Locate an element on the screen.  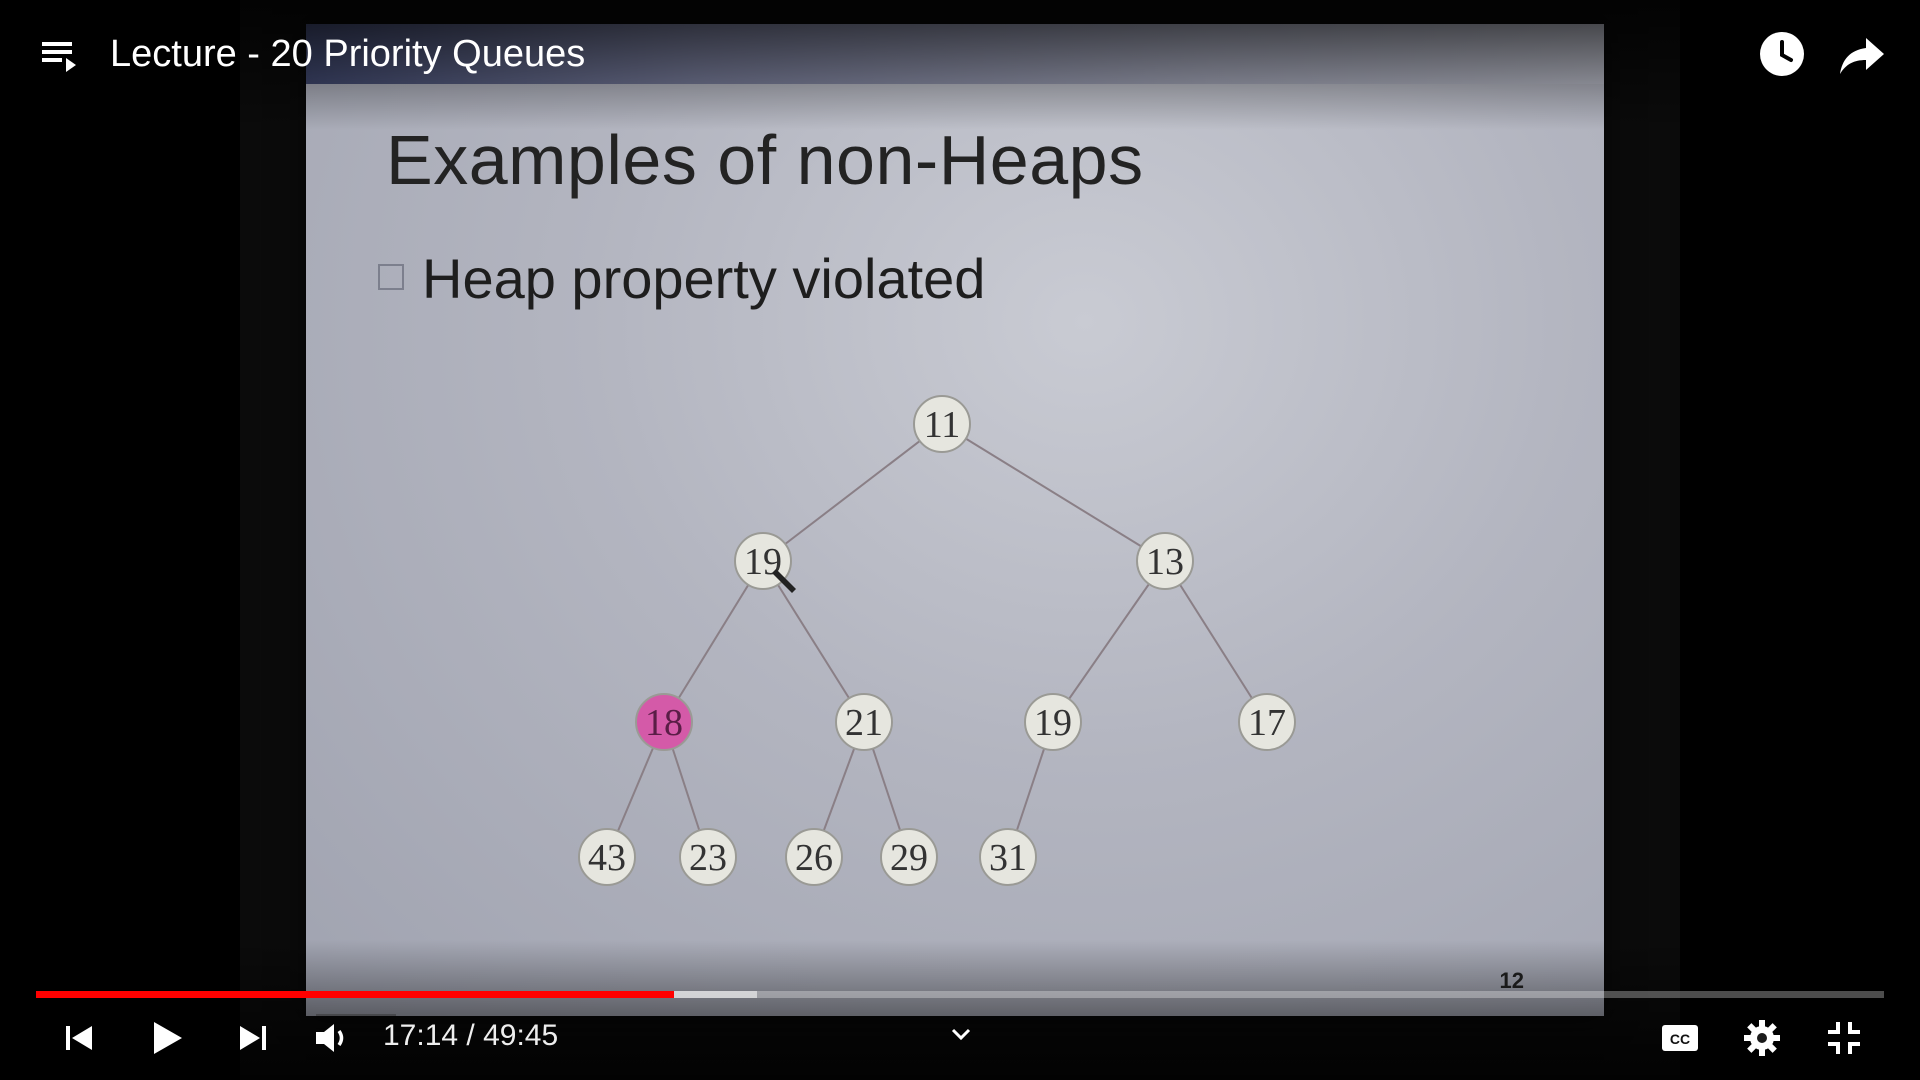
tree-node: 23 is located at coordinates (708, 857).